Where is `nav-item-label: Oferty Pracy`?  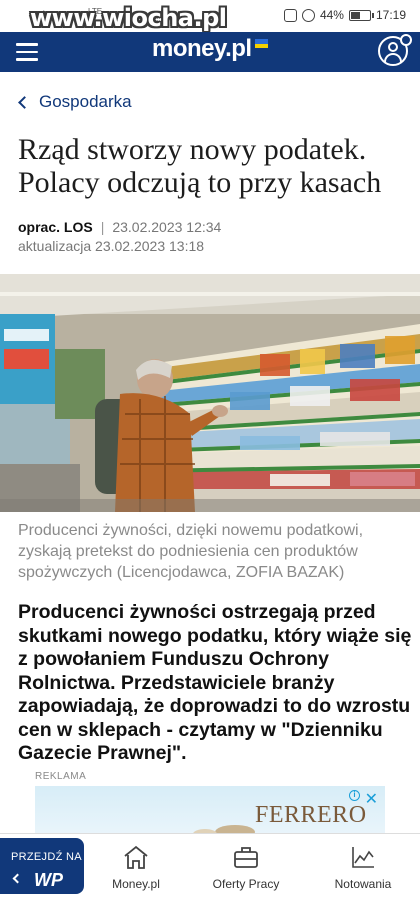
nav-item-label: Oferty Pracy is located at coordinates (246, 884).